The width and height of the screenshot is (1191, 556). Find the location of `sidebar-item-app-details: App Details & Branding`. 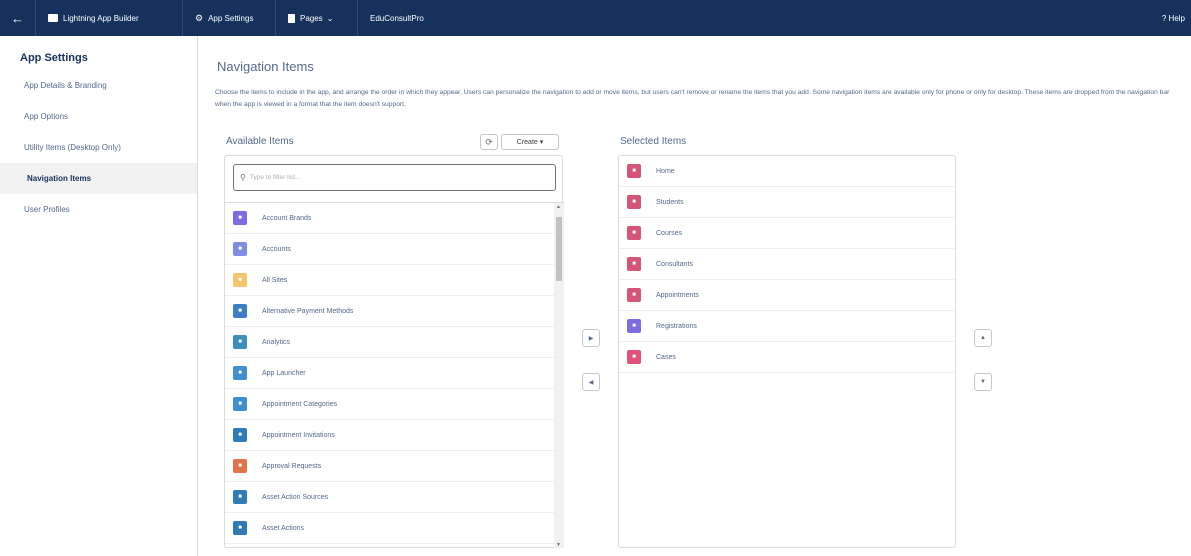

sidebar-item-app-details: App Details & Branding is located at coordinates (98, 85).